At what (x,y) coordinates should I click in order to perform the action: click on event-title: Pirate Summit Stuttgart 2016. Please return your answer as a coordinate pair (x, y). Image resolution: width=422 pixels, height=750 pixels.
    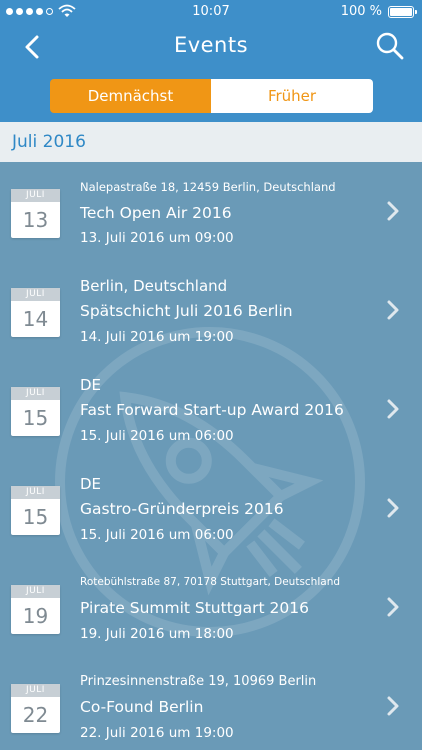
    Looking at the image, I should click on (194, 608).